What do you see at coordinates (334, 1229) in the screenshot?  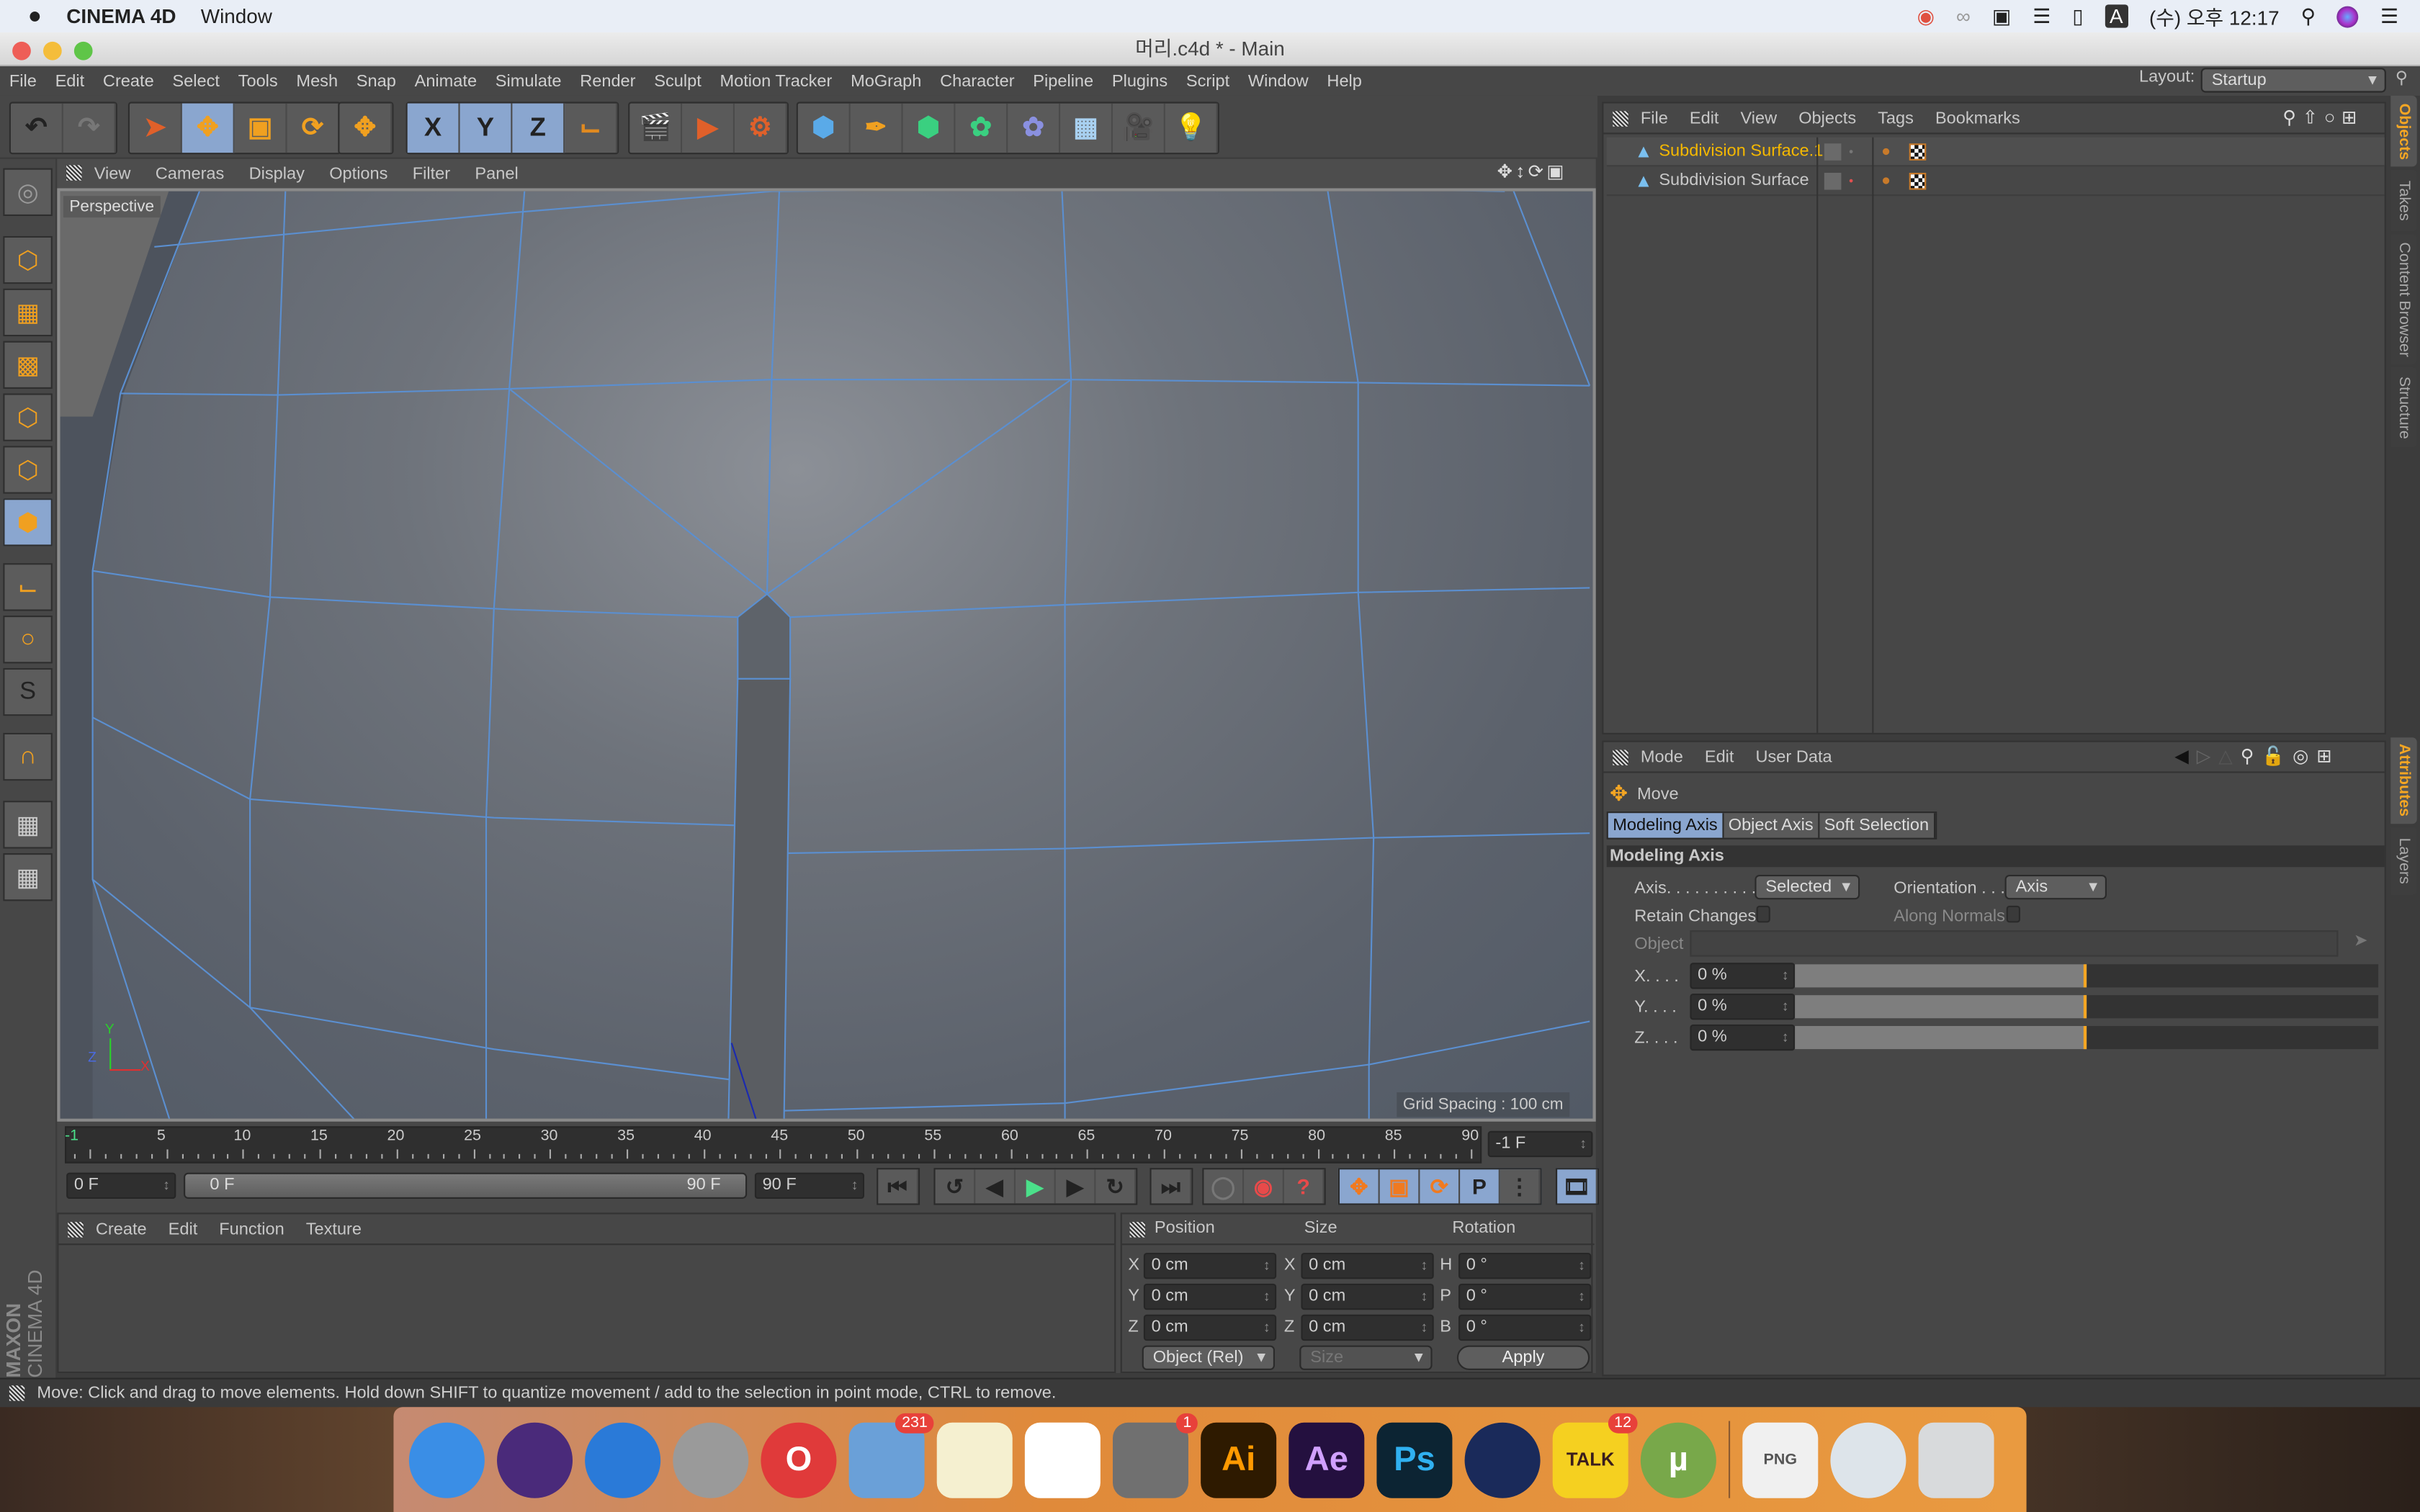 I see `materials-menu-texture: Texture` at bounding box center [334, 1229].